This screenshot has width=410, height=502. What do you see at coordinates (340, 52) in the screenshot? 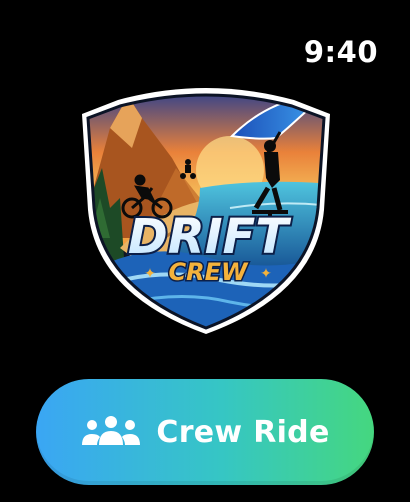
I see `status-time: 9:40` at bounding box center [340, 52].